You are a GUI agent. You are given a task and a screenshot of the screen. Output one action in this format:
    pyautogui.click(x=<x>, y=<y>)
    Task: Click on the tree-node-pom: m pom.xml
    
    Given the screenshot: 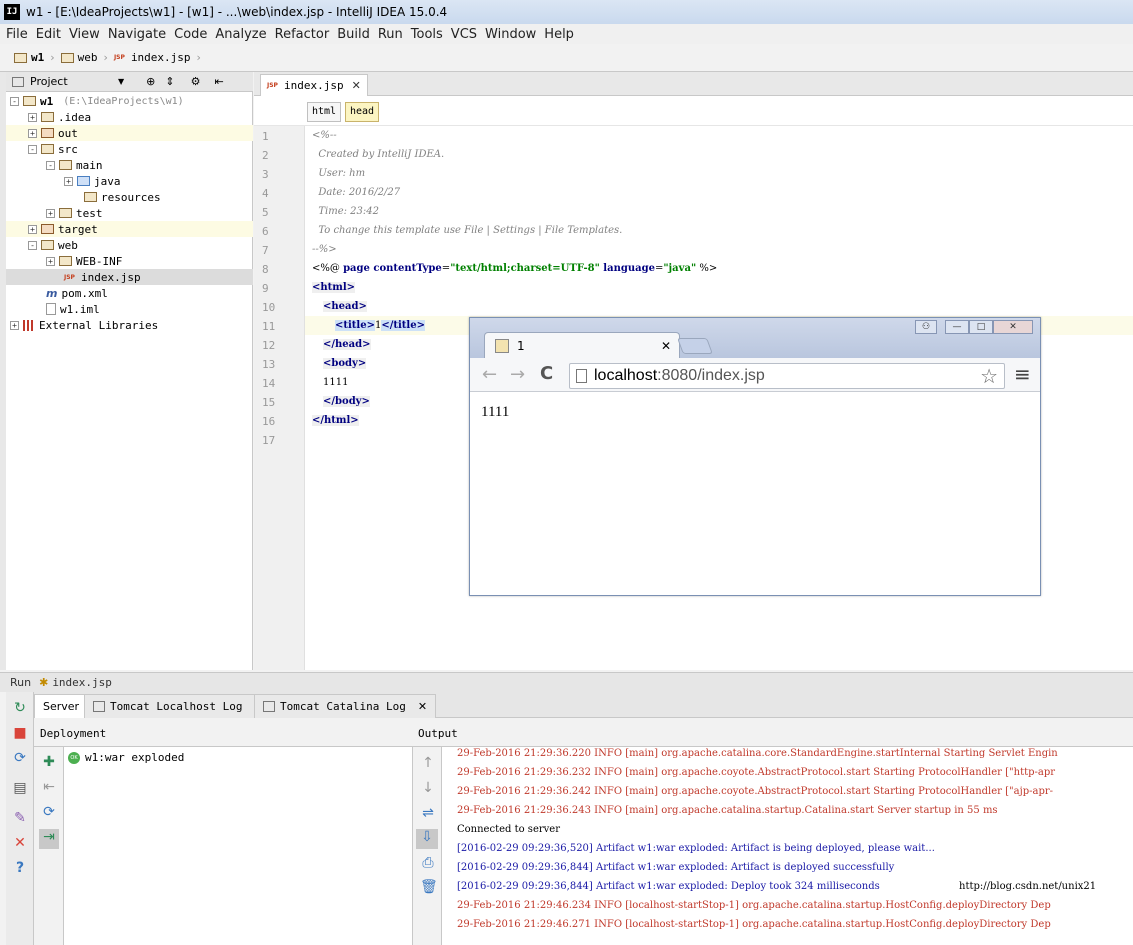 What is the action you would take?
    pyautogui.click(x=129, y=293)
    